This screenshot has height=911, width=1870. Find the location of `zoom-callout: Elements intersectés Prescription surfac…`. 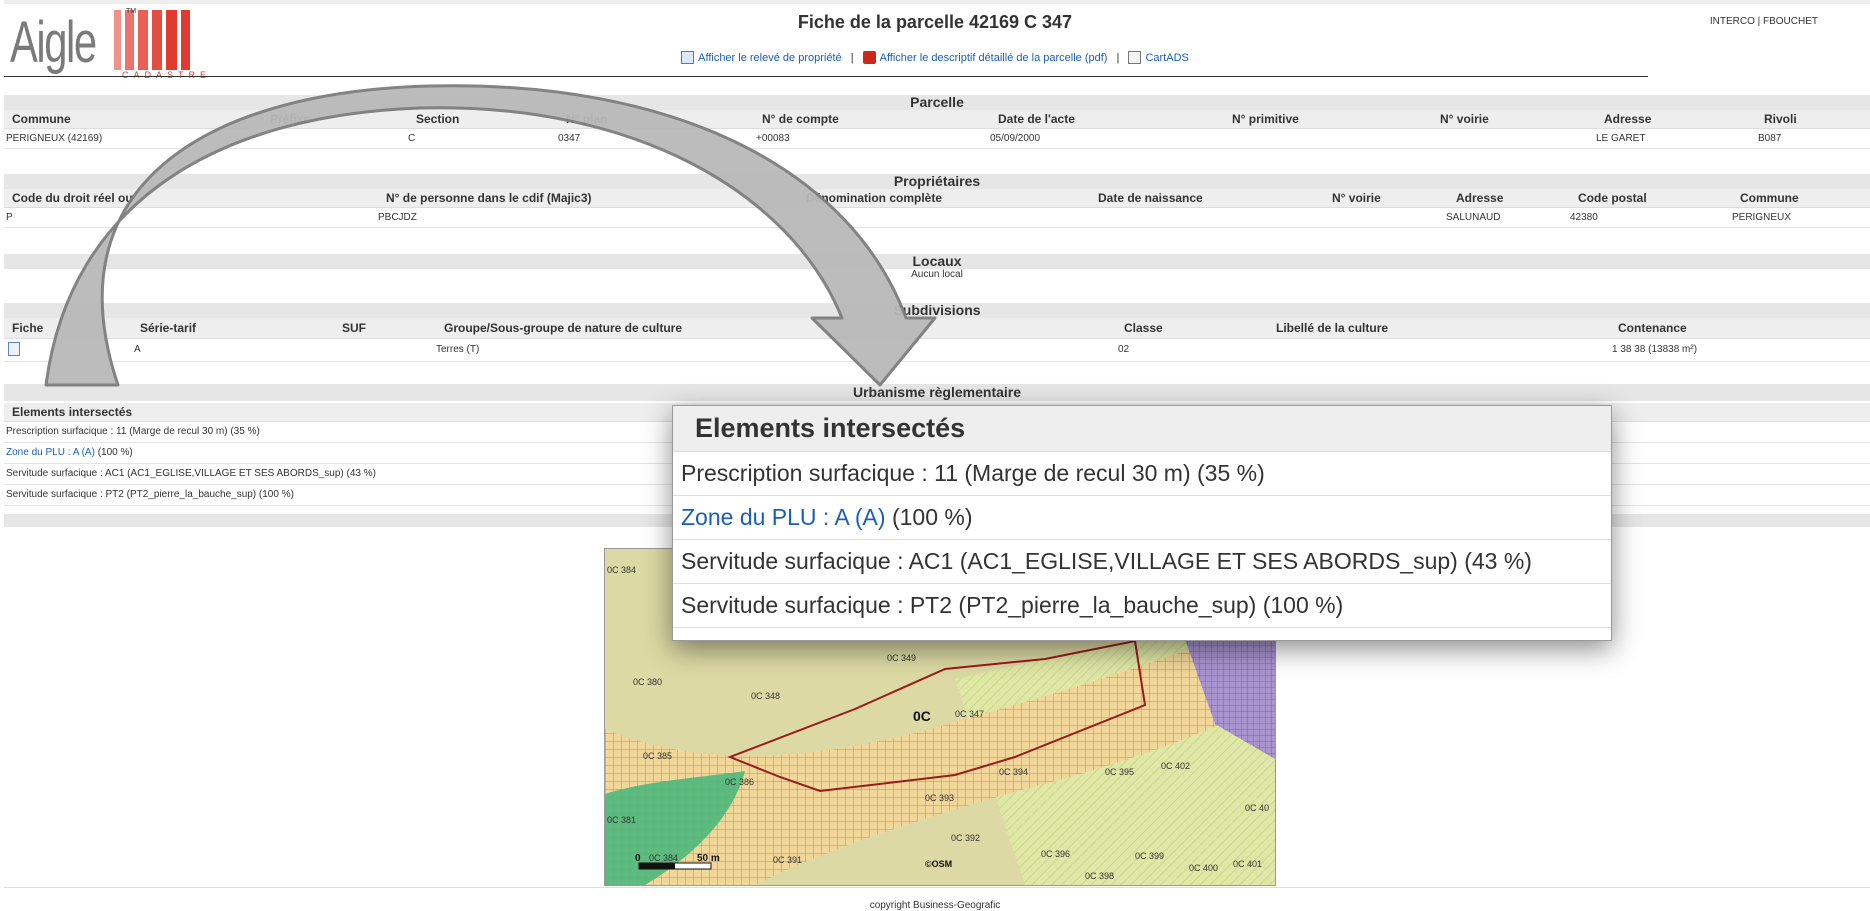

zoom-callout: Elements intersectés Prescription surfac… is located at coordinates (1142, 523).